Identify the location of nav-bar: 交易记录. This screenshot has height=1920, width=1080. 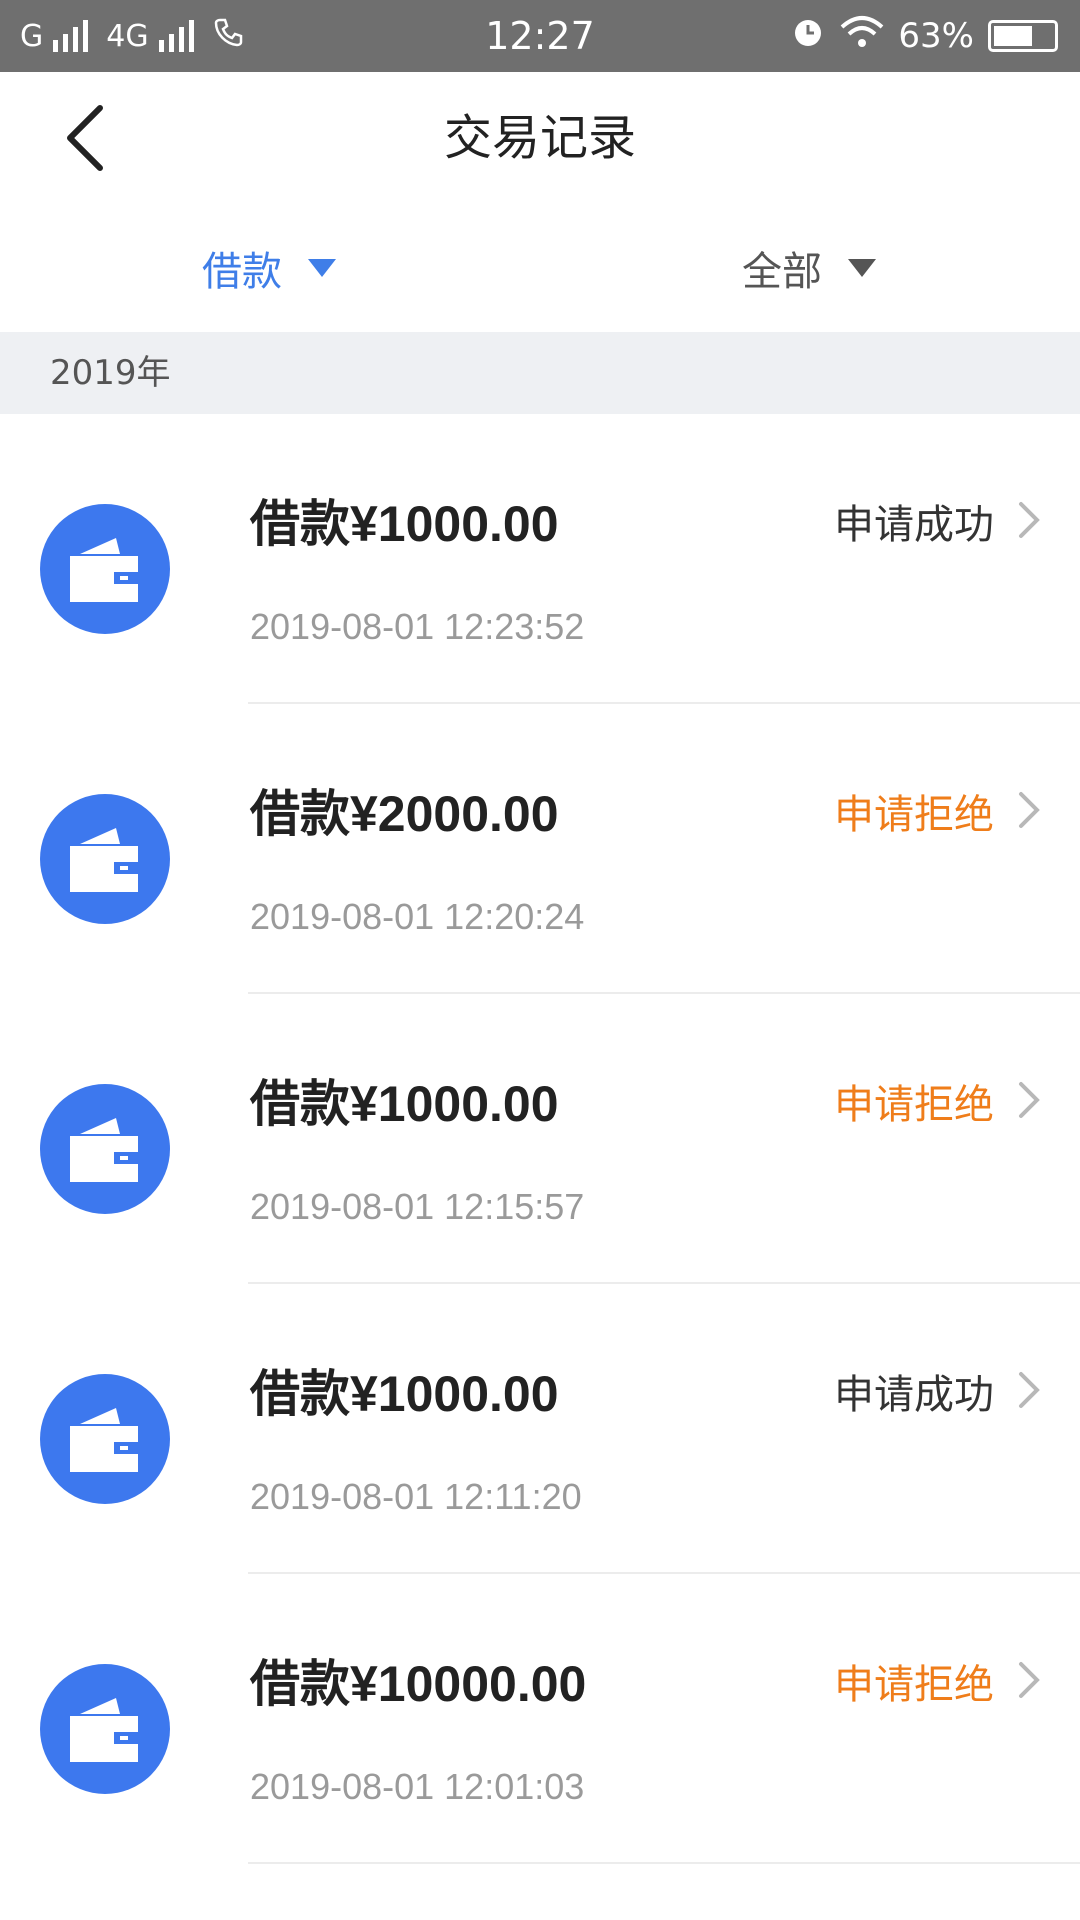
(540, 138).